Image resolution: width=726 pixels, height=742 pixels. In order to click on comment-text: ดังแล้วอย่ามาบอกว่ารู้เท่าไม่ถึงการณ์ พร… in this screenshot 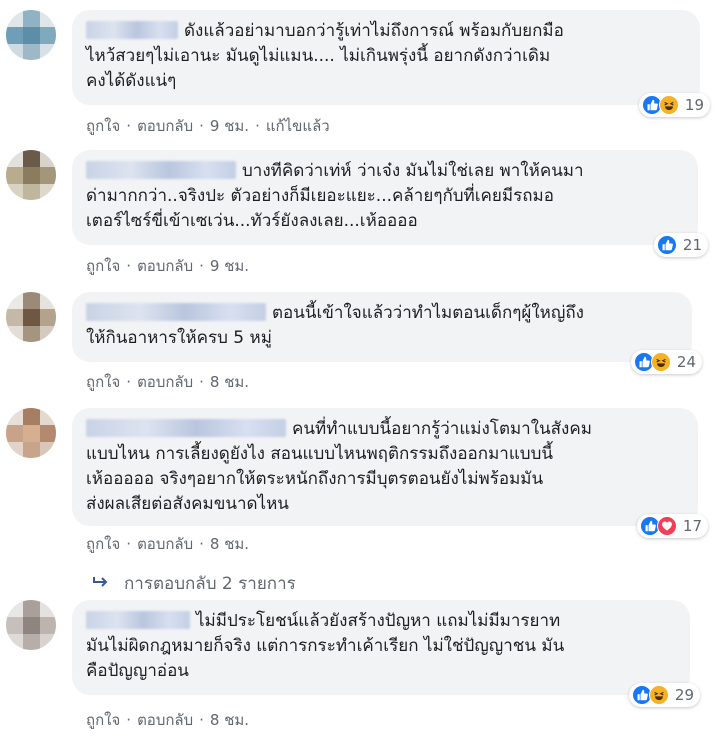, I will do `click(386, 31)`.